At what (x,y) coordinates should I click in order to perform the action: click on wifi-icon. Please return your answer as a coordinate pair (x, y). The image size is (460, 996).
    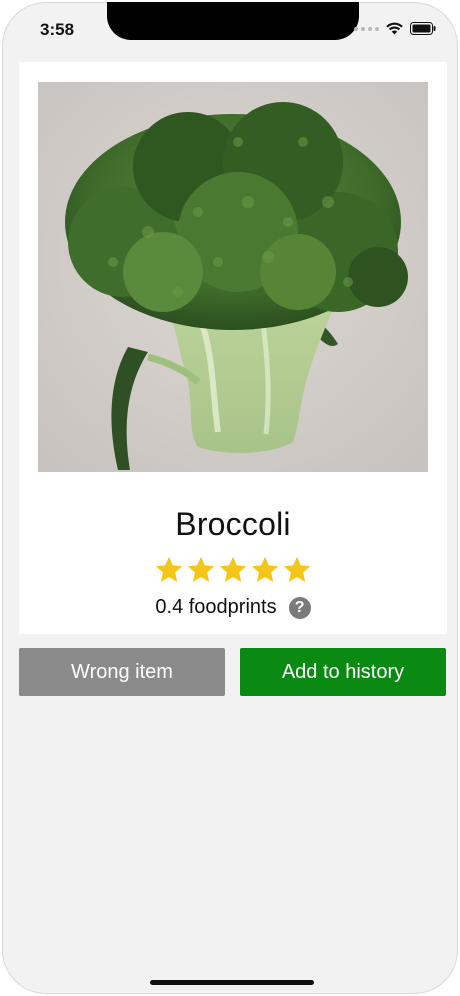
    Looking at the image, I should click on (394, 28).